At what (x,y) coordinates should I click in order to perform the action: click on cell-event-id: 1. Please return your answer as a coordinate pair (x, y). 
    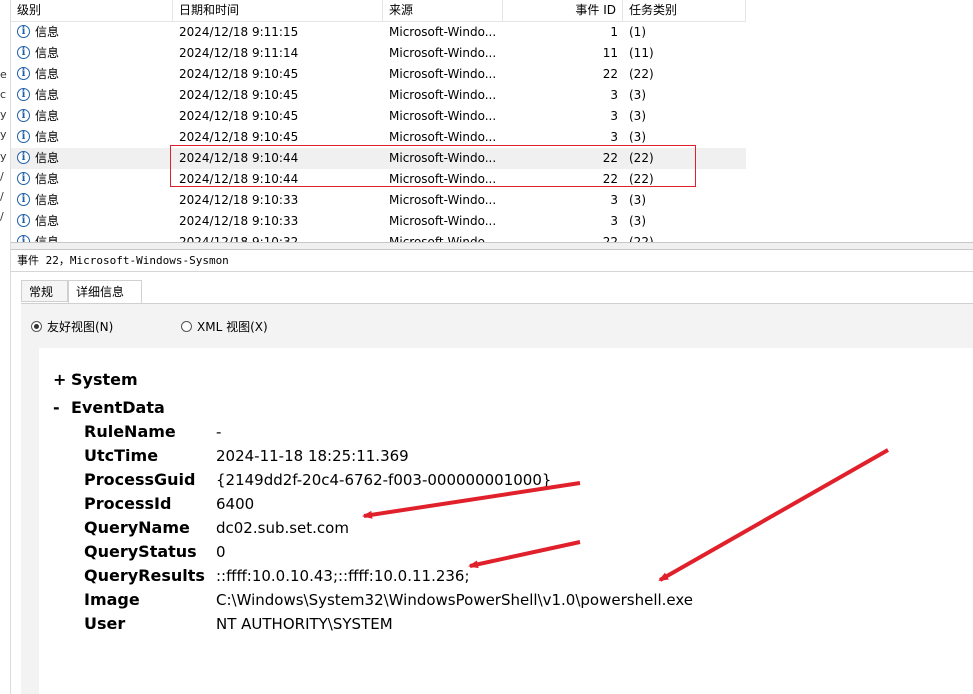
    Looking at the image, I should click on (614, 32).